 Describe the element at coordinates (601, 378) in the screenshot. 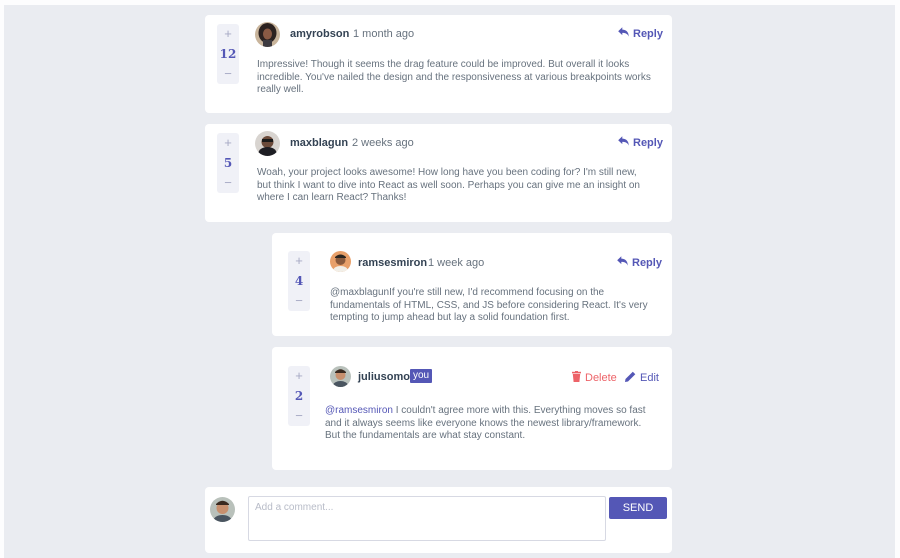

I see `delete-label: Delete` at that location.